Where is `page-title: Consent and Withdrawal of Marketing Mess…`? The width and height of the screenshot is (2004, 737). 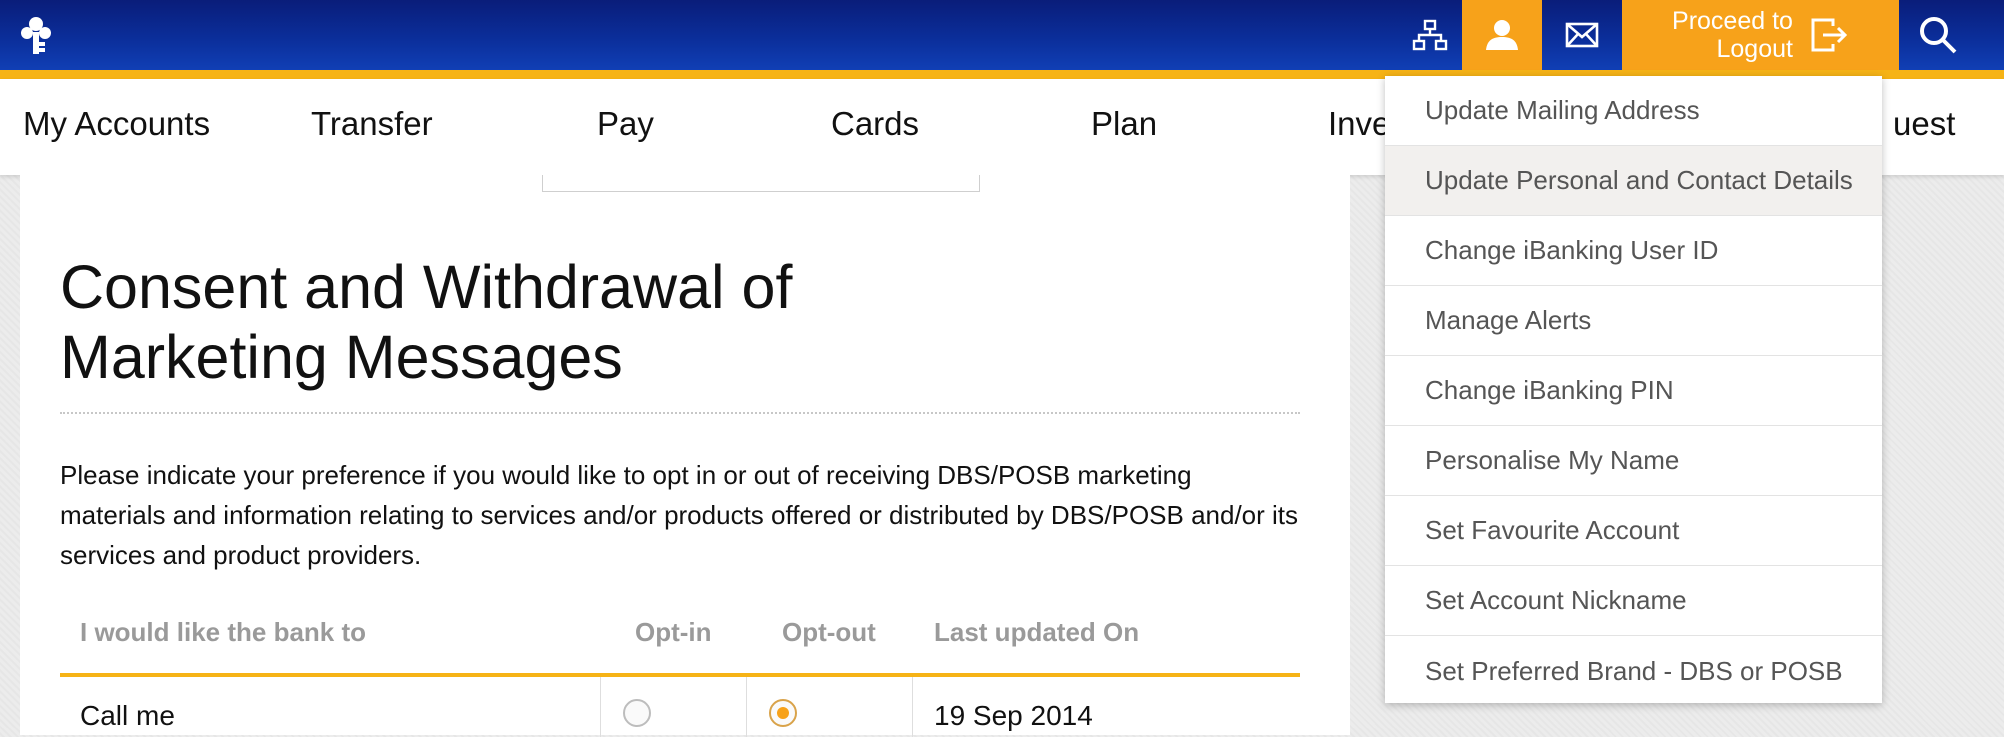 page-title: Consent and Withdrawal of Marketing Mess… is located at coordinates (426, 322).